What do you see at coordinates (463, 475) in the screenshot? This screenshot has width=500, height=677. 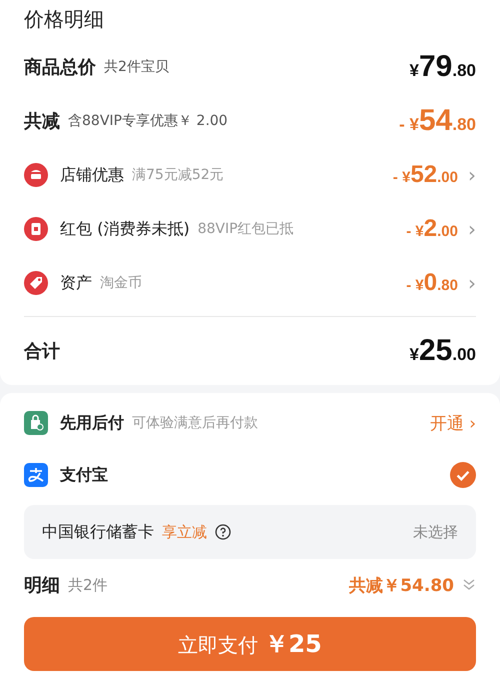 I see `check-icon` at bounding box center [463, 475].